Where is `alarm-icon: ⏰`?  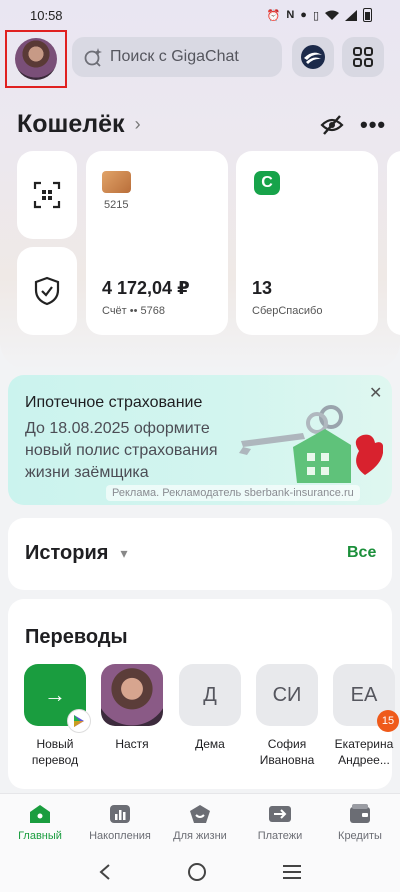
alarm-icon: ⏰ is located at coordinates (273, 15).